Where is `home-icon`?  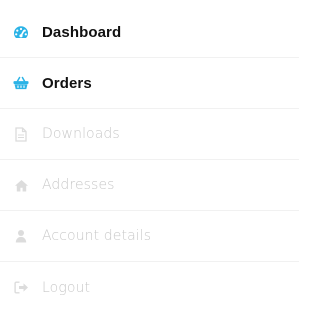 home-icon is located at coordinates (21, 185).